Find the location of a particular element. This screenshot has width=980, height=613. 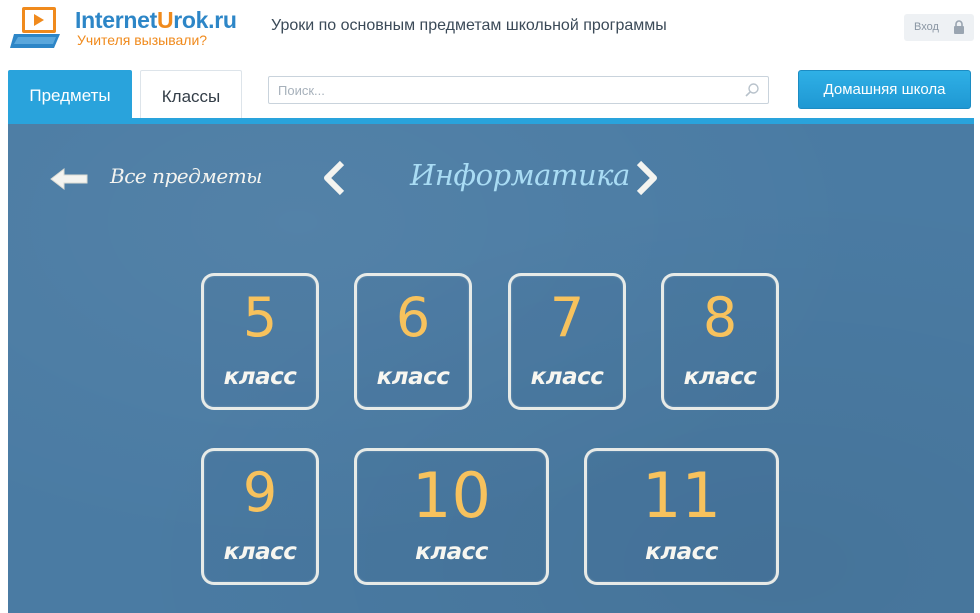

grade-card-10: 10 класс is located at coordinates (451, 516).